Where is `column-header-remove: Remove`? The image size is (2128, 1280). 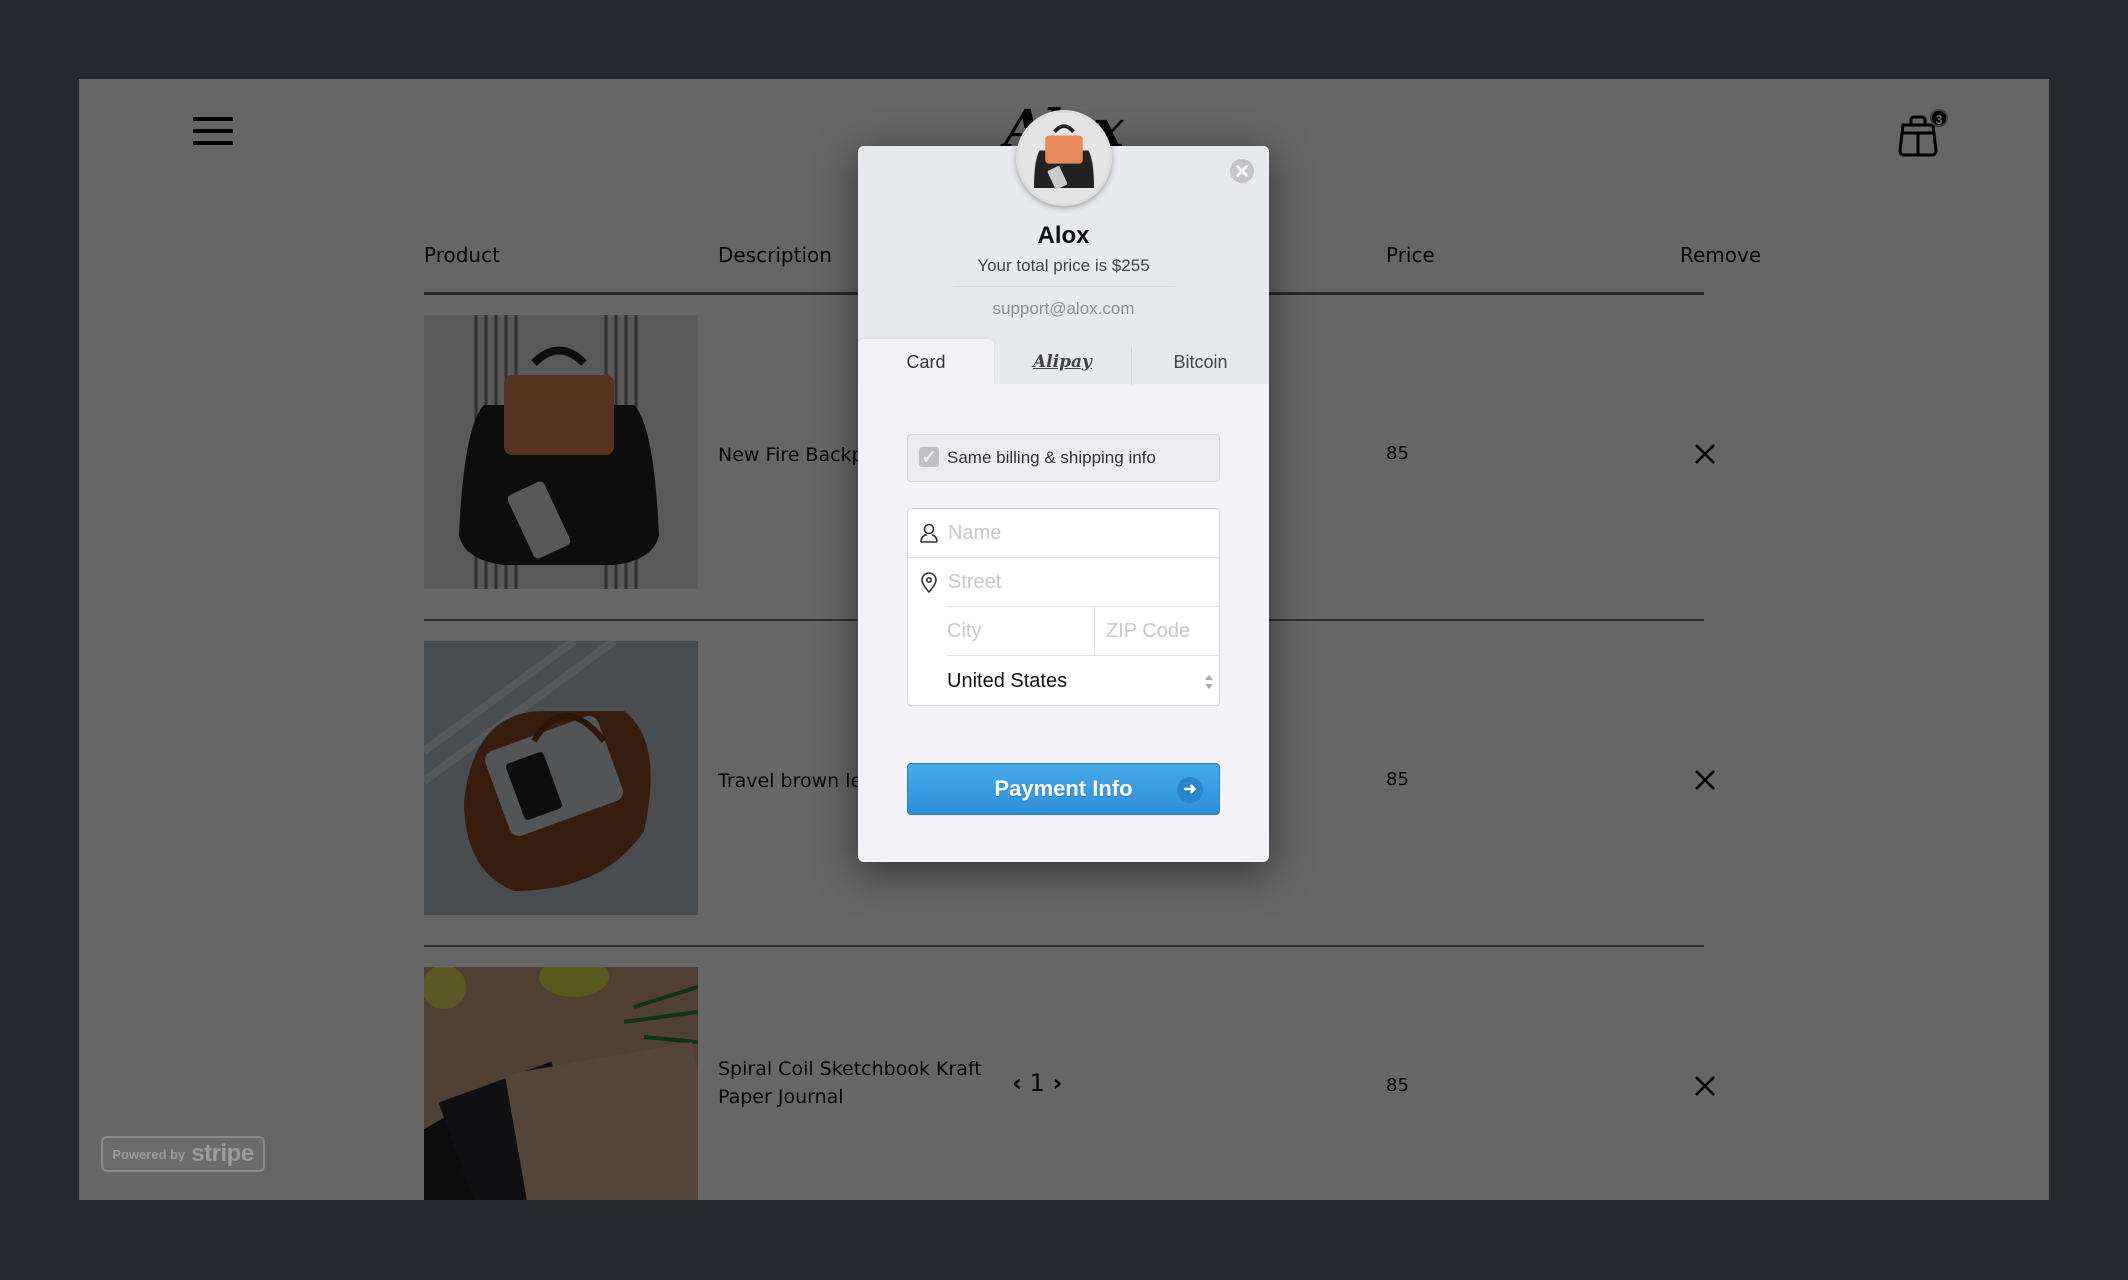
column-header-remove: Remove is located at coordinates (1721, 255).